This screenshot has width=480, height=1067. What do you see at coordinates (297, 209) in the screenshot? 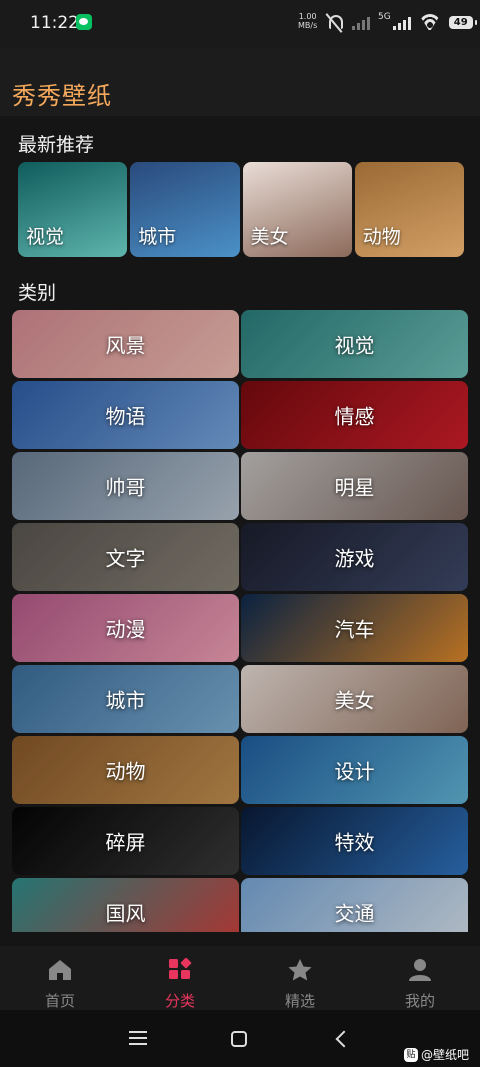
I see `recent-card: 美女` at bounding box center [297, 209].